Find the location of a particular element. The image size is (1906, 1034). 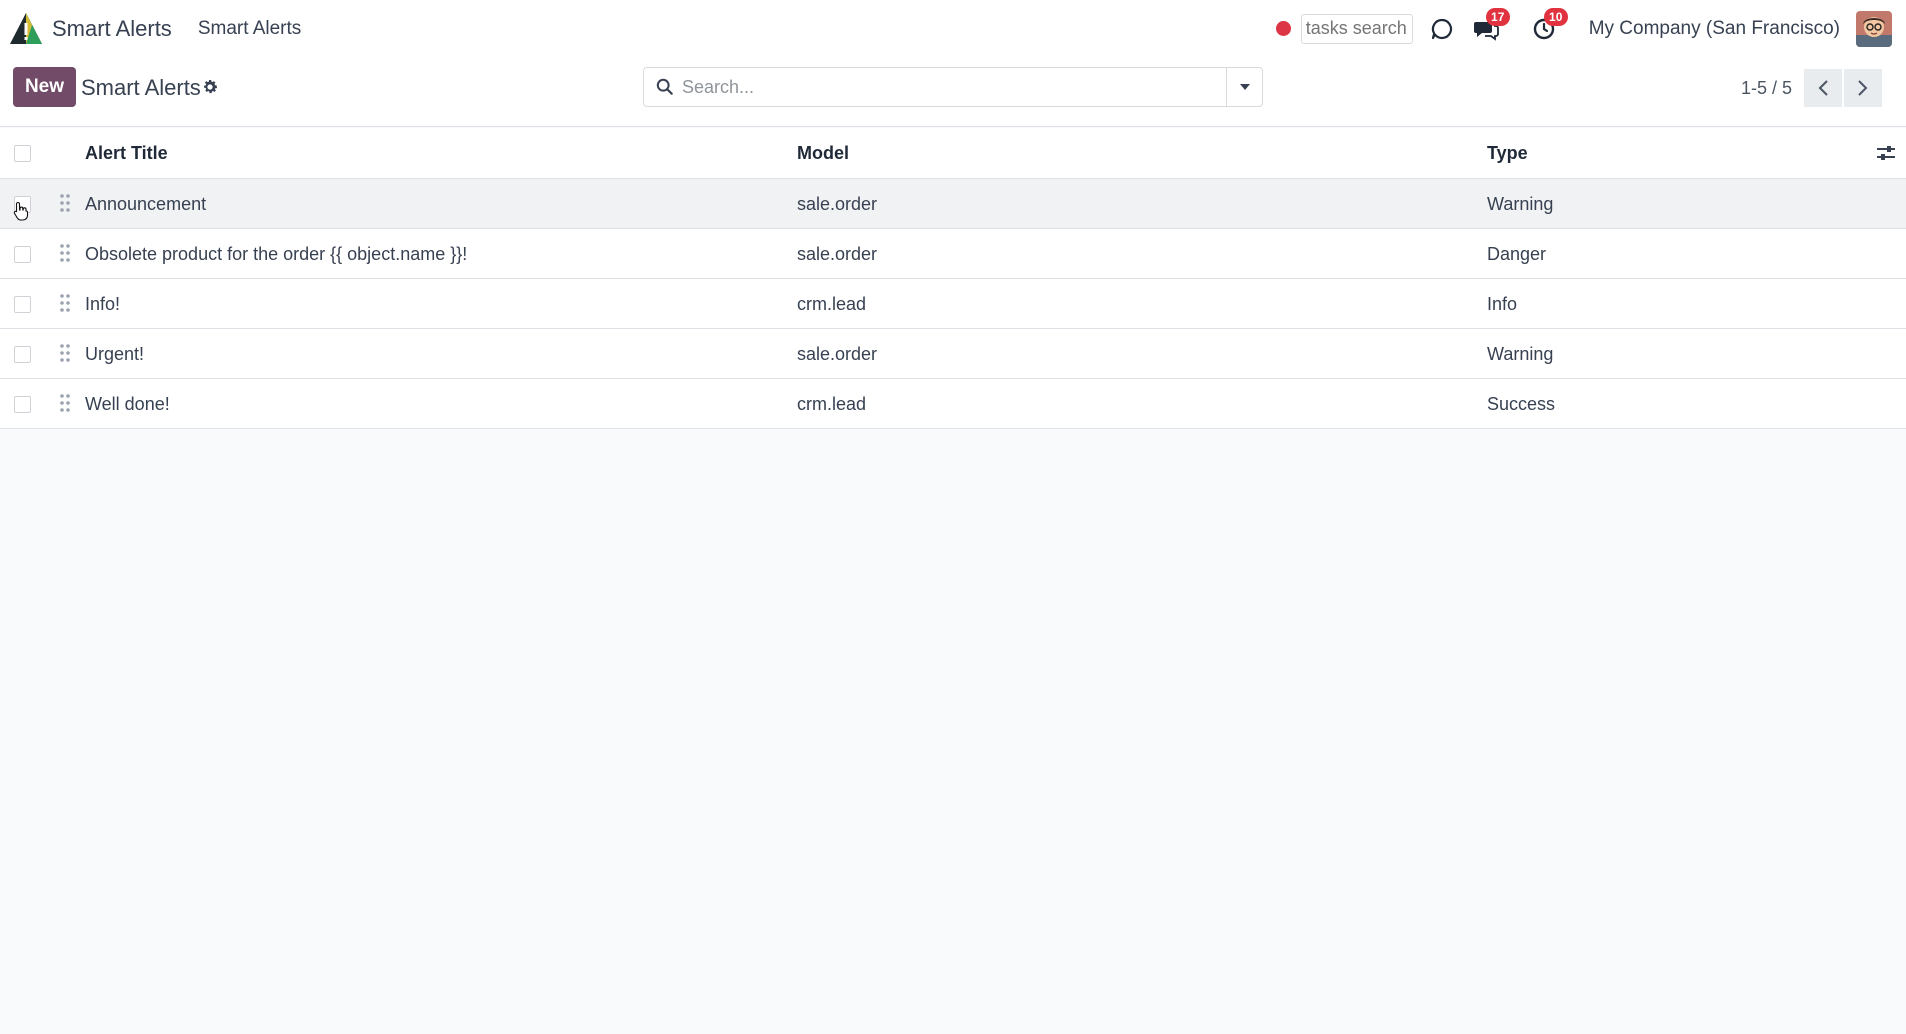

page-title: Smart Alerts is located at coordinates (141, 88).